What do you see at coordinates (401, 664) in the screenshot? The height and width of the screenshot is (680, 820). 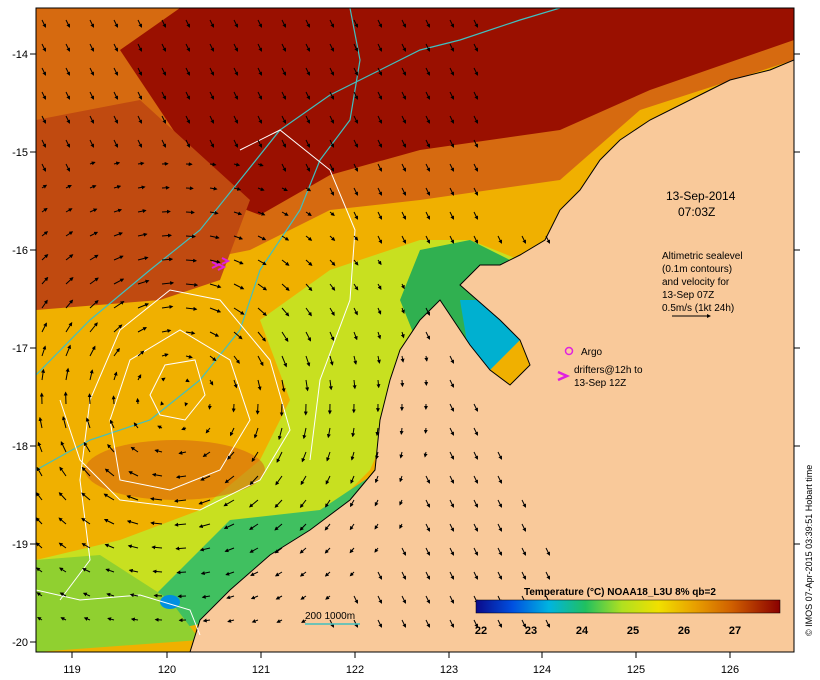 I see `x-axis: 119 120 121 122 123 124 125 126` at bounding box center [401, 664].